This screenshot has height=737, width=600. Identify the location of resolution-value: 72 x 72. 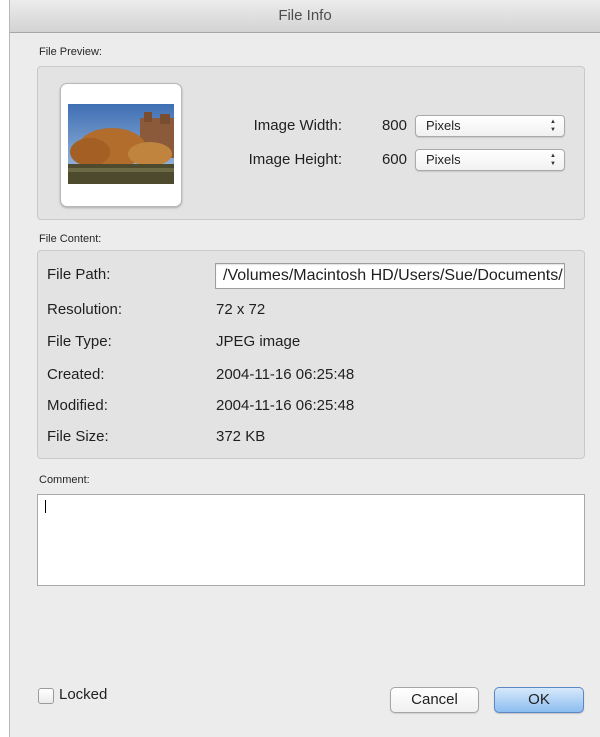
(241, 309).